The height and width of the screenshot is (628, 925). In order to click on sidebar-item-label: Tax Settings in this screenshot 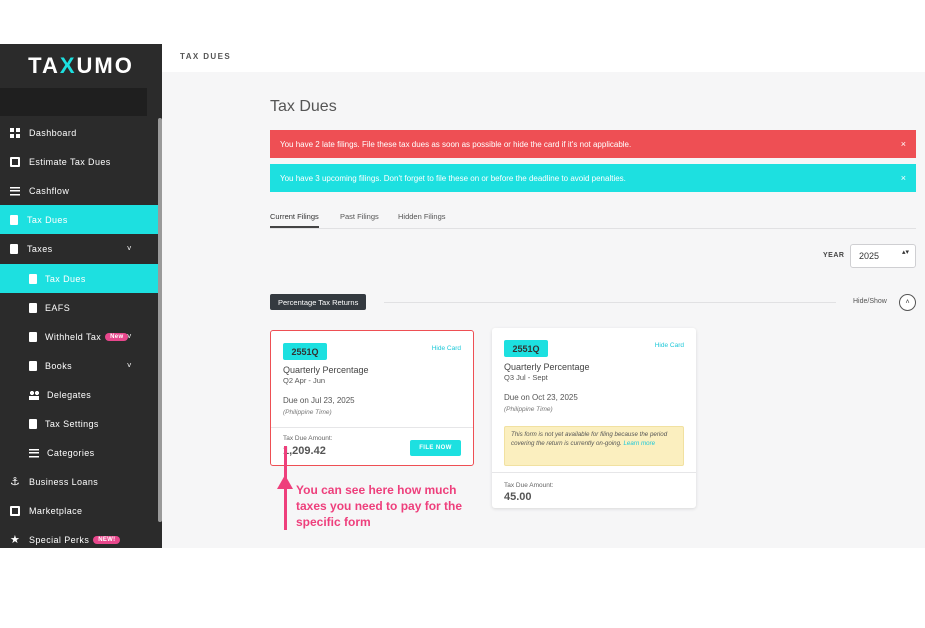, I will do `click(72, 423)`.